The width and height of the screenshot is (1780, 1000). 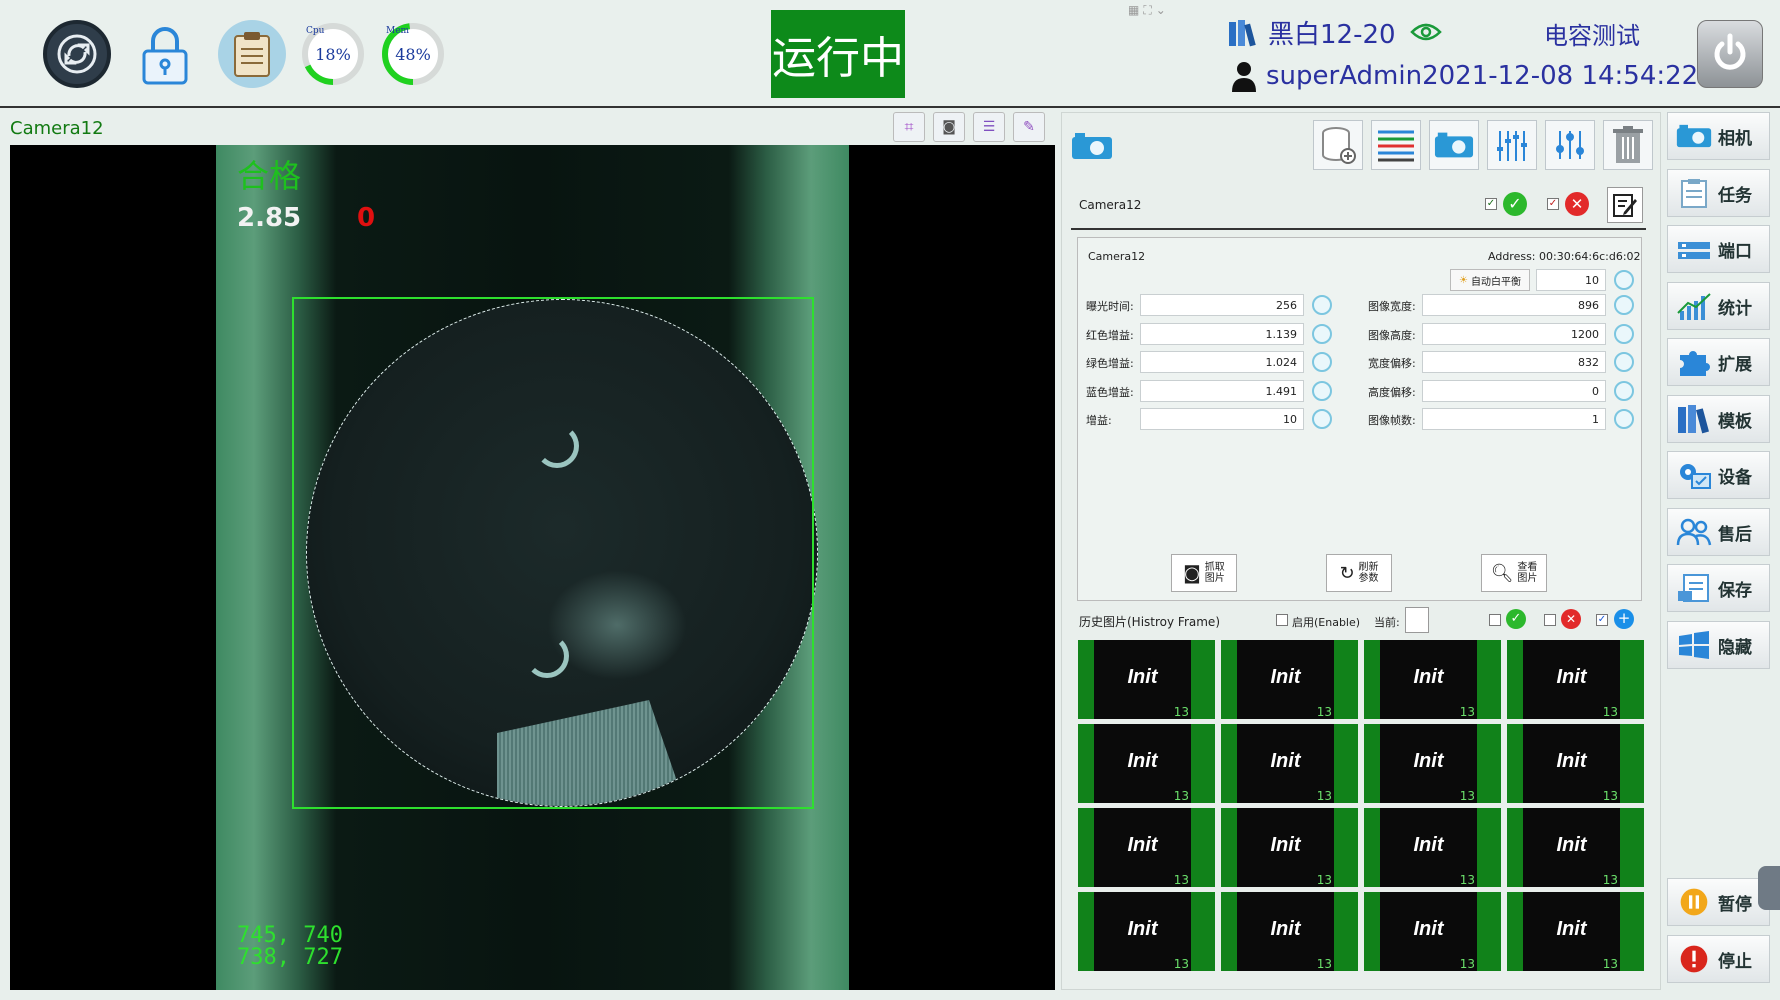 What do you see at coordinates (290, 957) in the screenshot?
I see `coordinate-readout-2: 738, 727` at bounding box center [290, 957].